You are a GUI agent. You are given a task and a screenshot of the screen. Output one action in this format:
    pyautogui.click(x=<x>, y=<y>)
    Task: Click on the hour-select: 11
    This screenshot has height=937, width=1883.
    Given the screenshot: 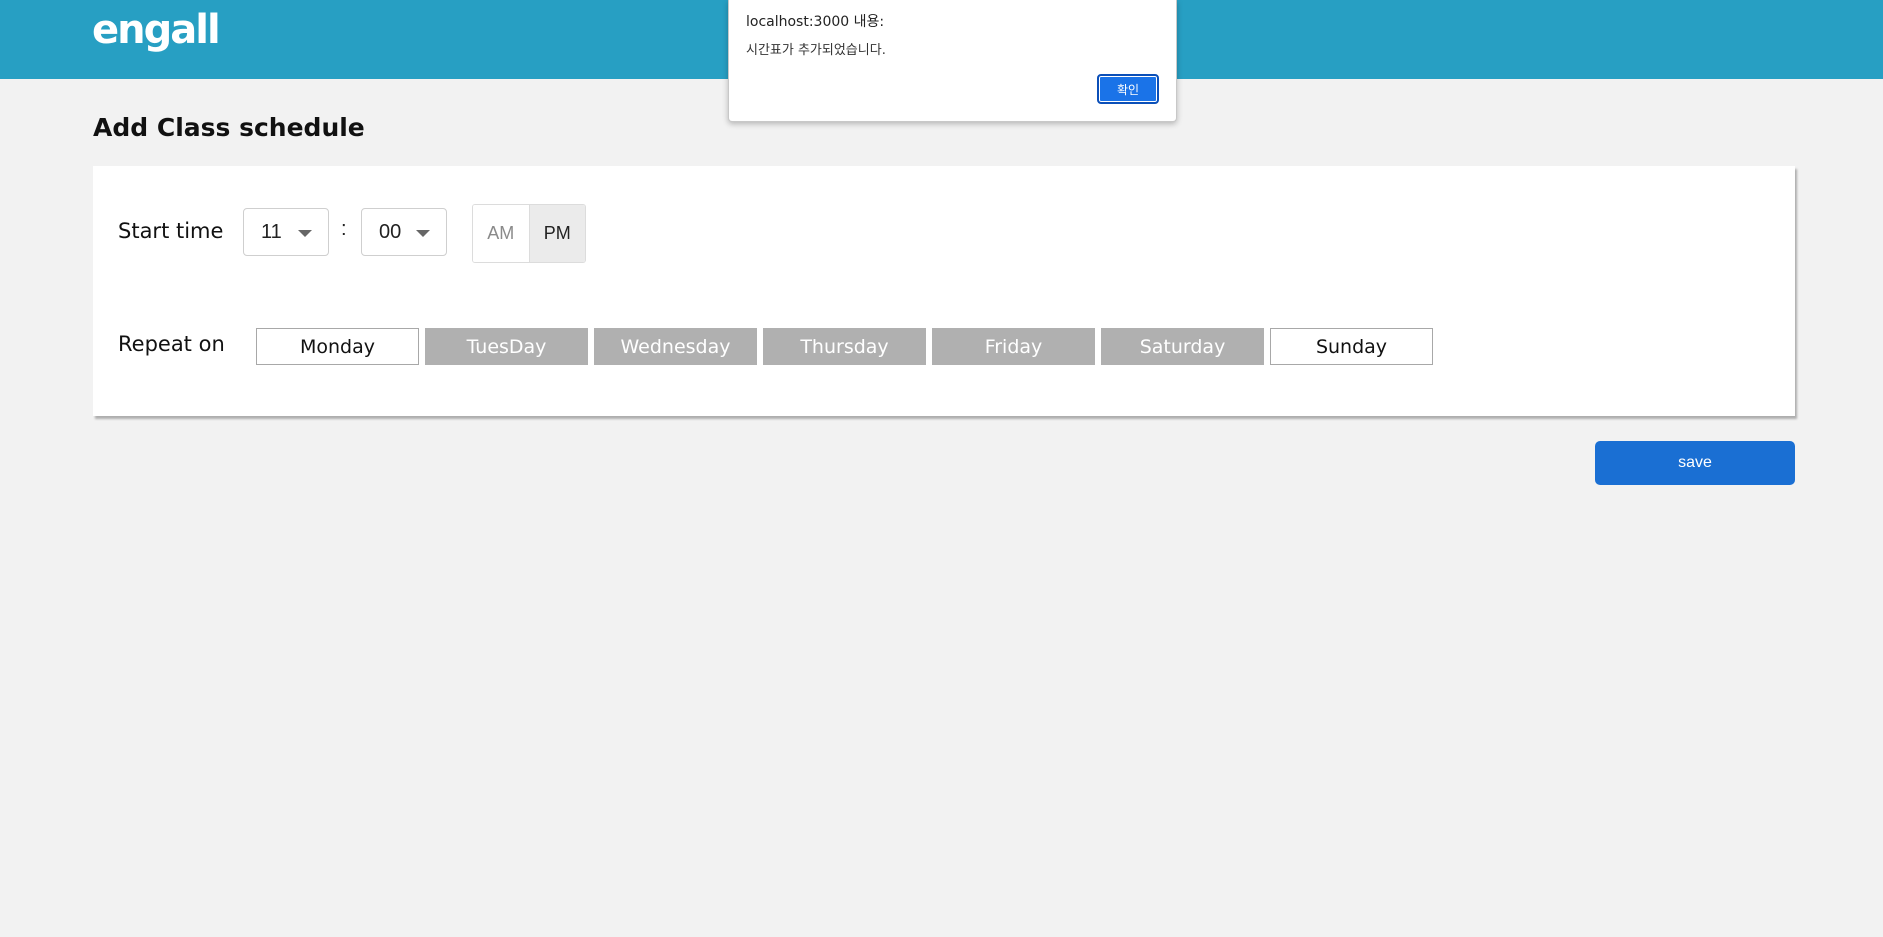 What is the action you would take?
    pyautogui.click(x=286, y=232)
    